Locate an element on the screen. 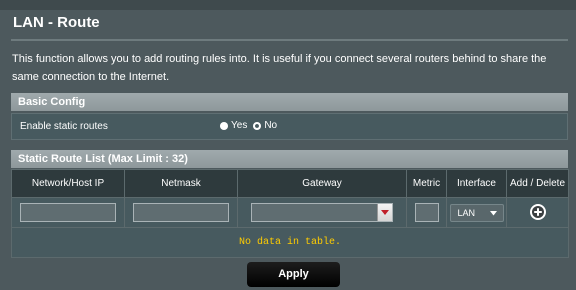  apply-button: Apply is located at coordinates (293, 274).